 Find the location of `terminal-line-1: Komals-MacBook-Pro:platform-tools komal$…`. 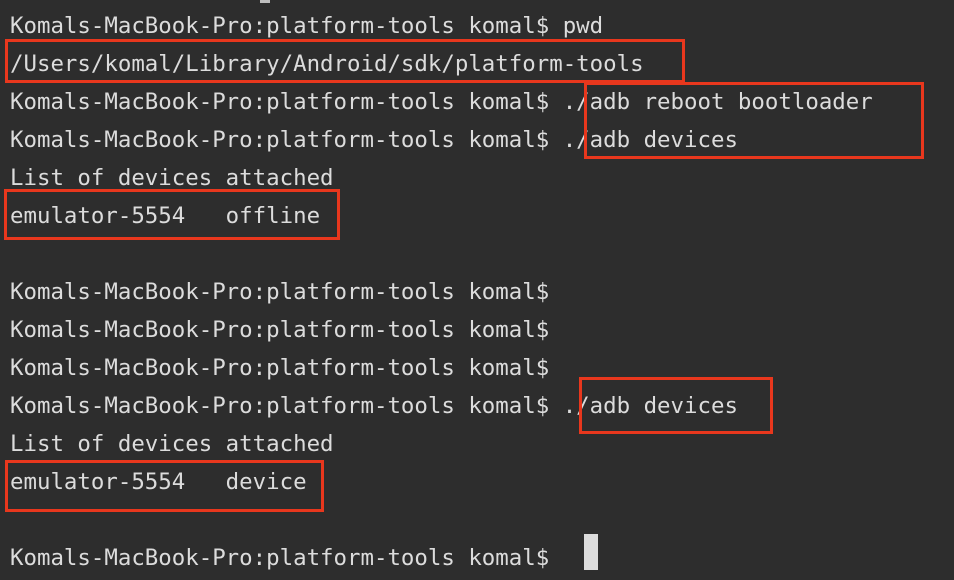

terminal-line-1: Komals-MacBook-Pro:platform-tools komal$… is located at coordinates (307, 26).